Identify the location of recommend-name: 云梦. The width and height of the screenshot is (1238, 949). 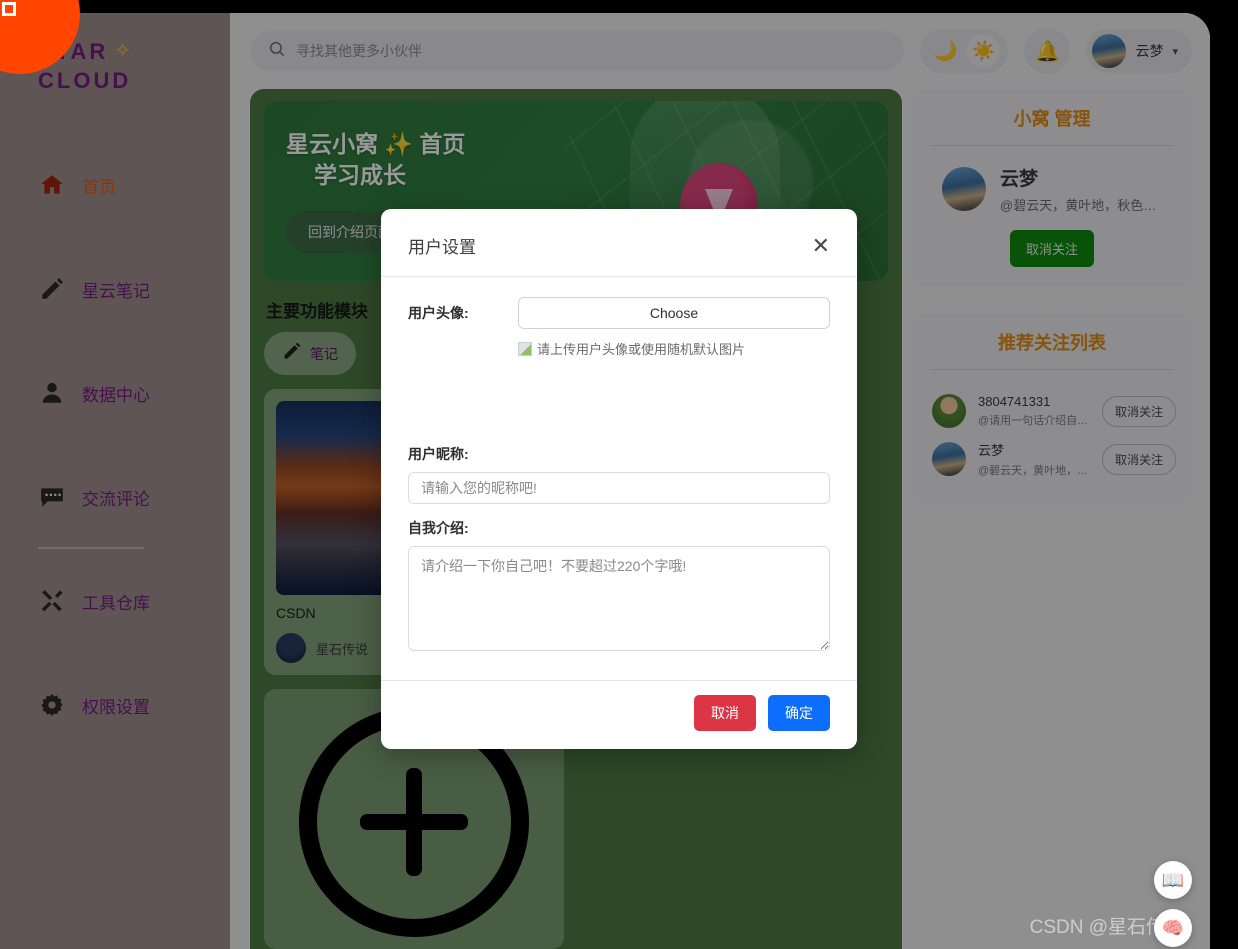
(991, 450).